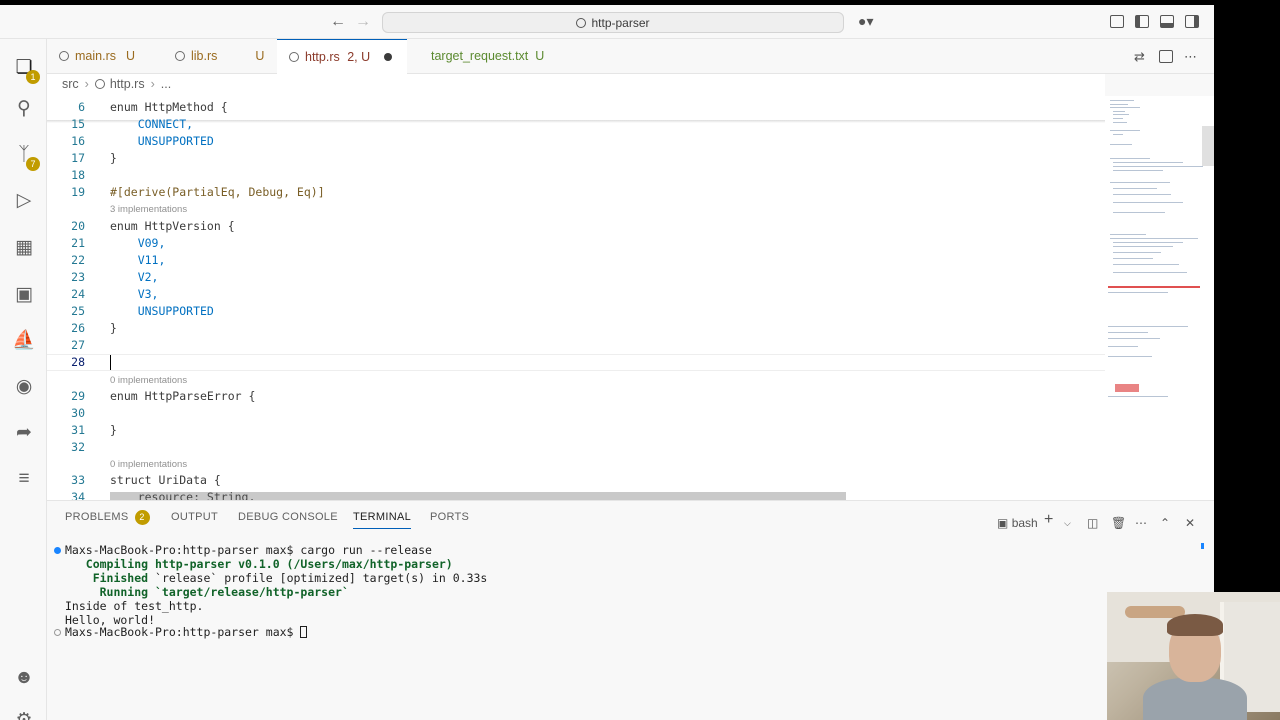 Image resolution: width=1280 pixels, height=720 pixels. What do you see at coordinates (78, 226) in the screenshot?
I see `line-number: 20` at bounding box center [78, 226].